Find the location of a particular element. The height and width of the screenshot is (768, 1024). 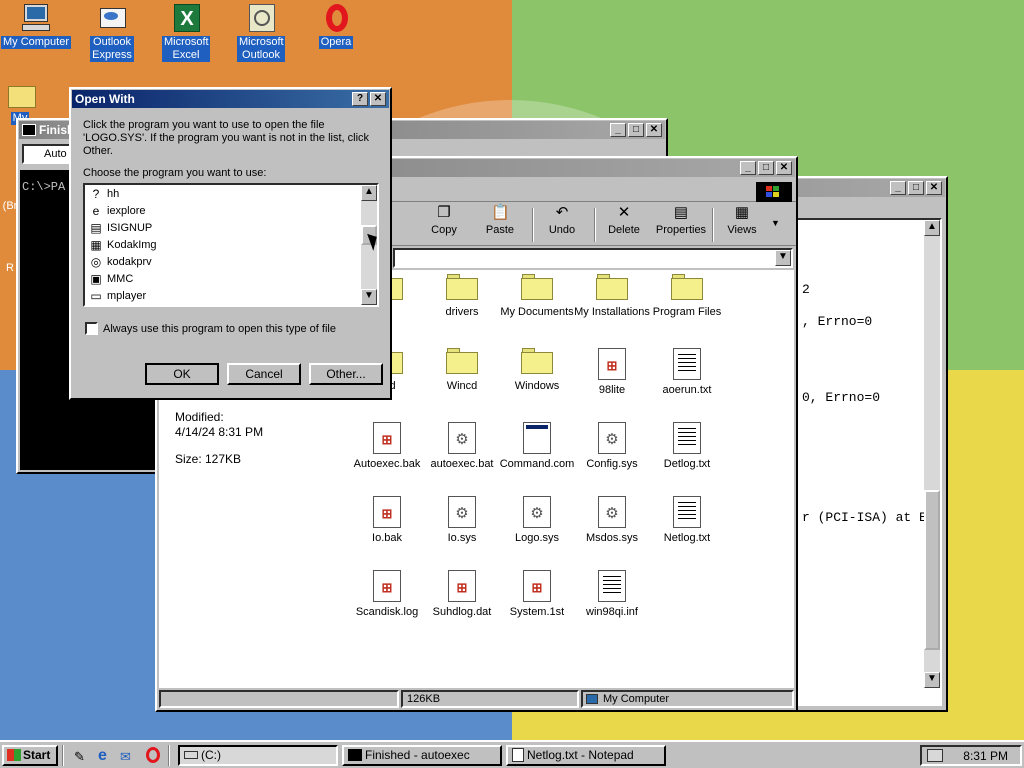

file-item: ⚙ Msdos.sys is located at coordinates (612, 520).